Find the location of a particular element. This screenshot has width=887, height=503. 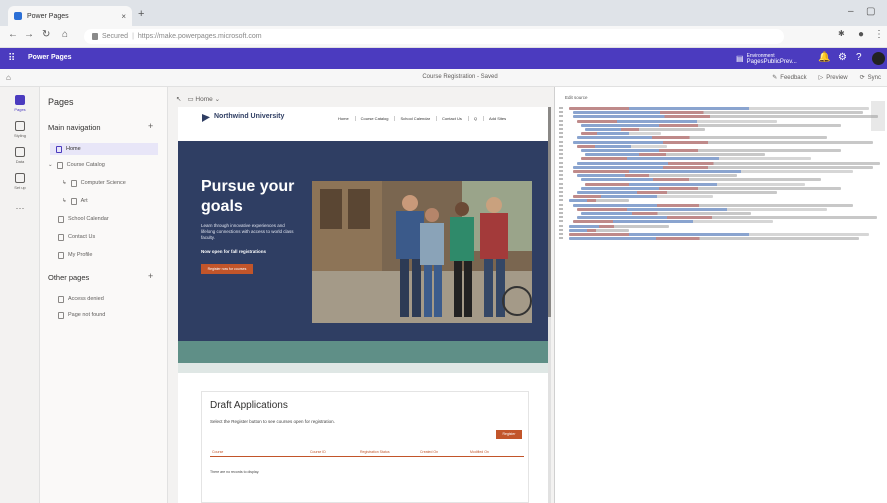

rail-label: Pages is located at coordinates (20, 109).